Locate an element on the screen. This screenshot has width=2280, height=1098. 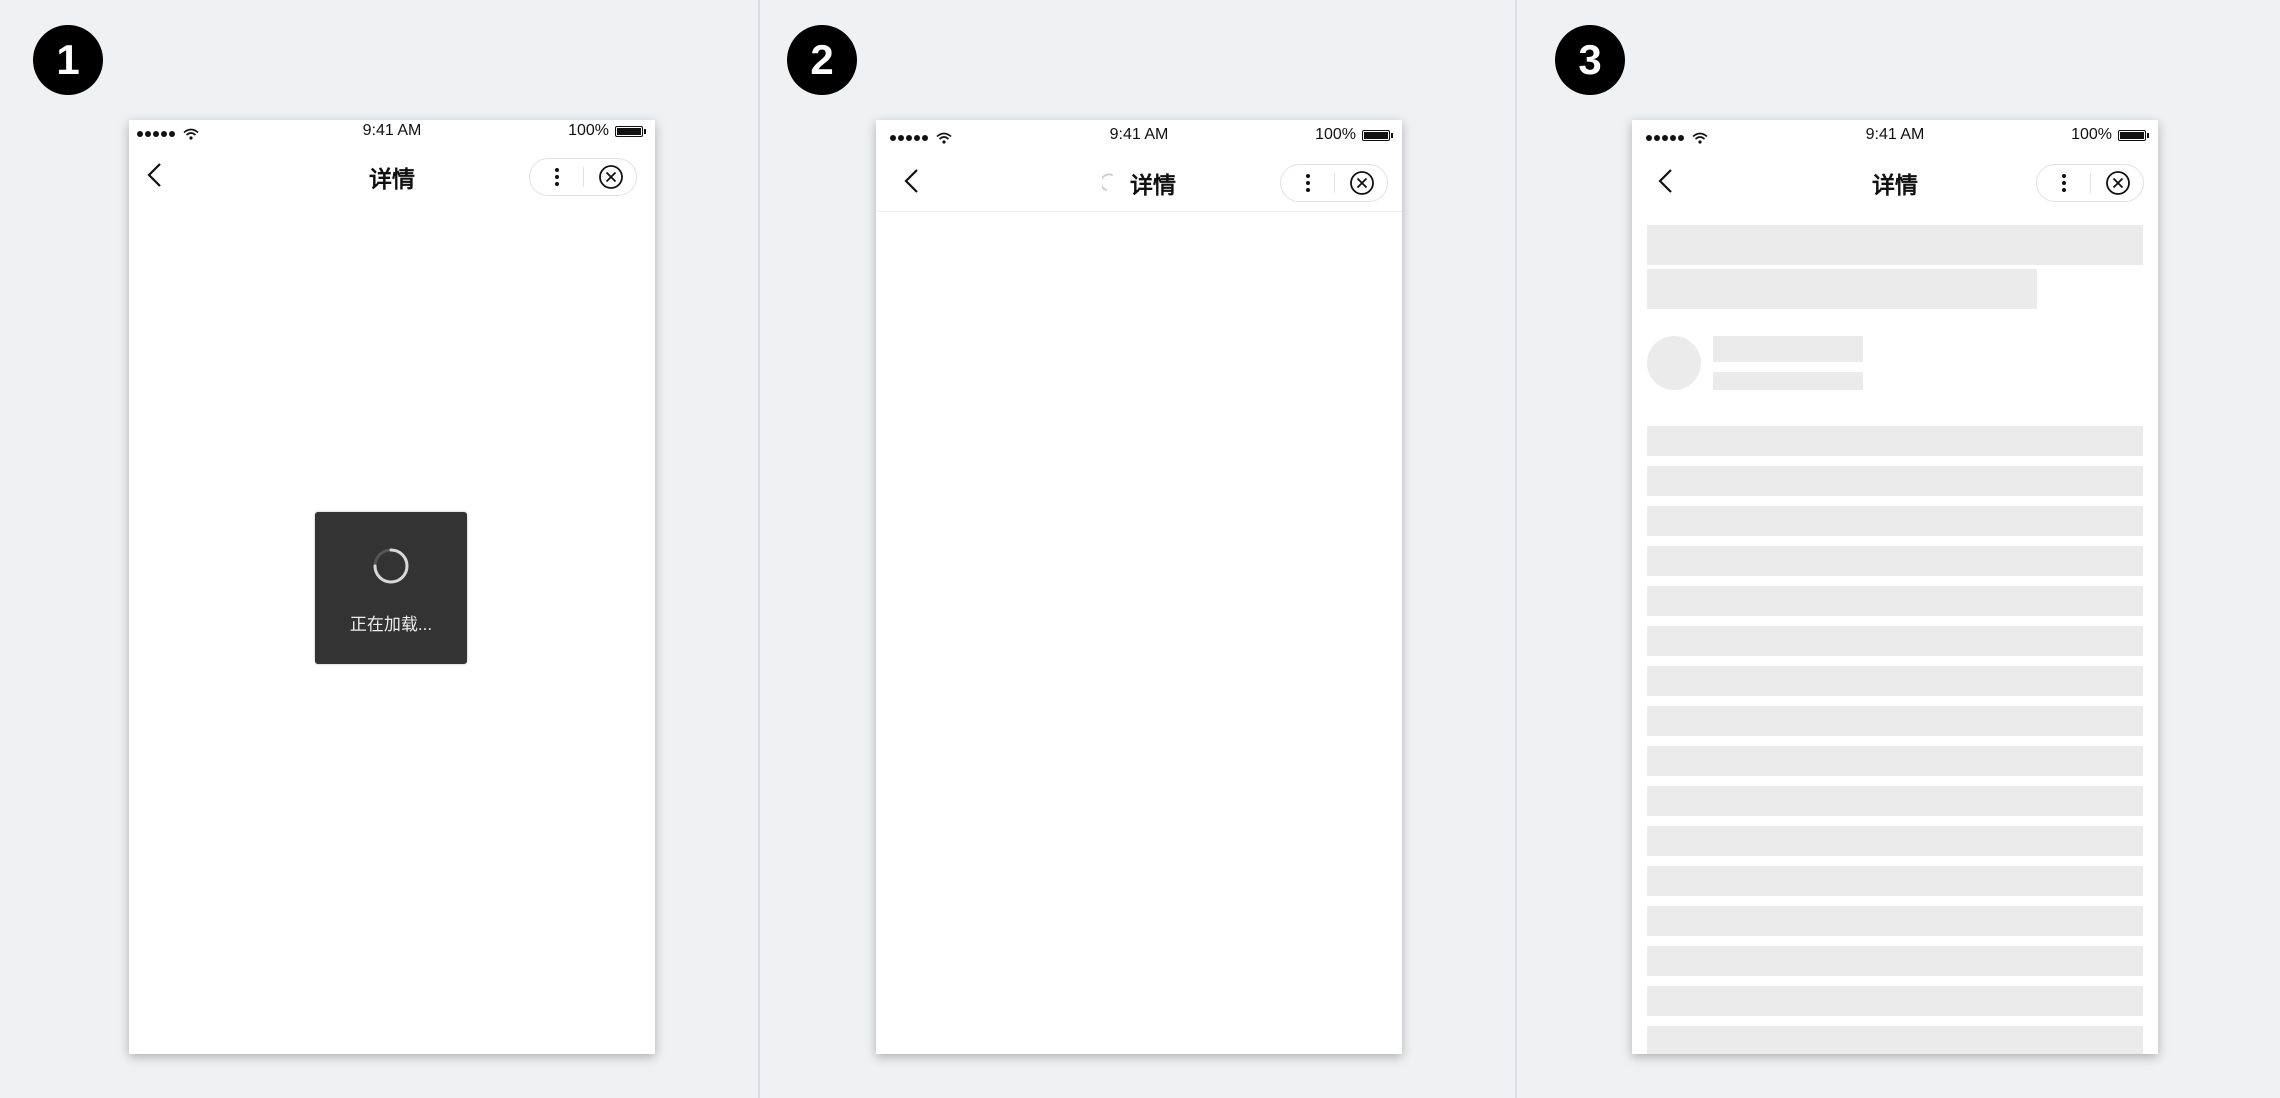
skeleton-author-line is located at coordinates (1788, 349).